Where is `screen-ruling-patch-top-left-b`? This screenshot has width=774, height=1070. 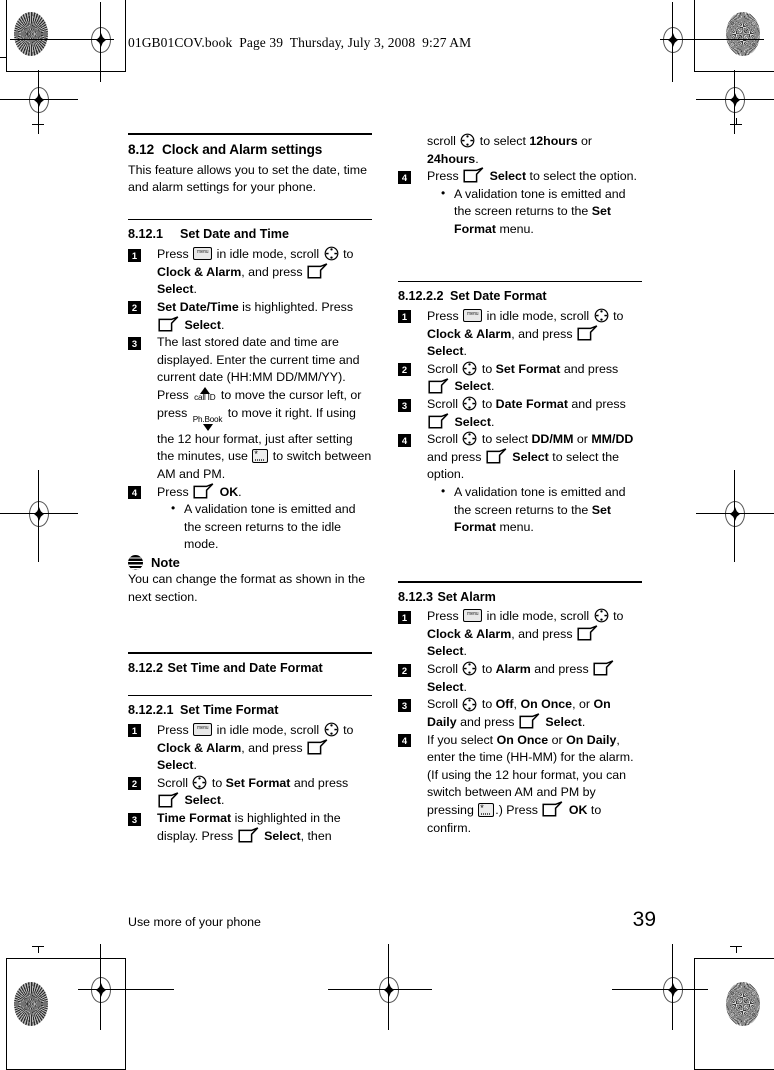 screen-ruling-patch-top-left-b is located at coordinates (31, 34).